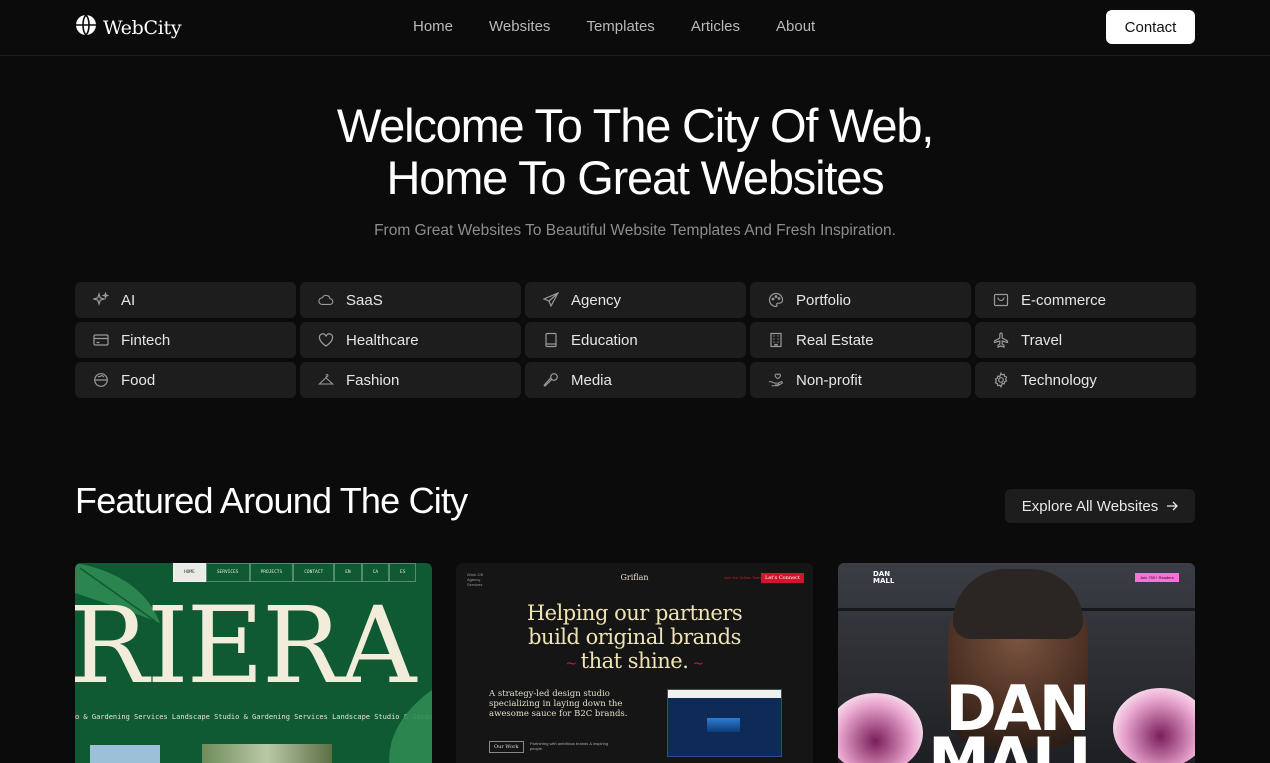 Image resolution: width=1270 pixels, height=763 pixels. Describe the element at coordinates (824, 300) in the screenshot. I see `category-label: Portfolio` at that location.